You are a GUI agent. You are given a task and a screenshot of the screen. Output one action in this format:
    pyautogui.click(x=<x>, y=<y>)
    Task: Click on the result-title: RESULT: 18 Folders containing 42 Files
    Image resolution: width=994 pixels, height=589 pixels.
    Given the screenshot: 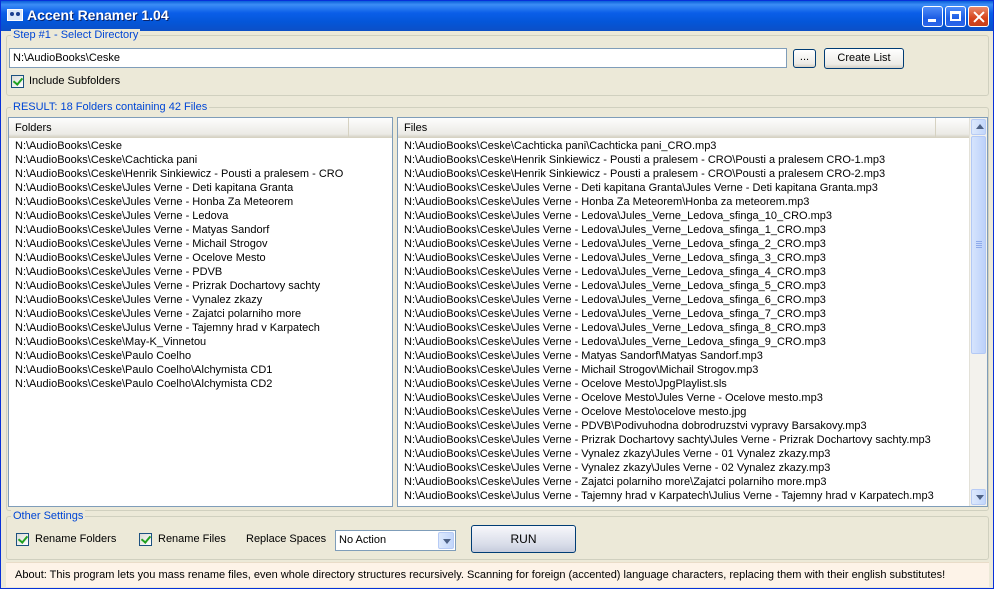 What is the action you would take?
    pyautogui.click(x=110, y=107)
    